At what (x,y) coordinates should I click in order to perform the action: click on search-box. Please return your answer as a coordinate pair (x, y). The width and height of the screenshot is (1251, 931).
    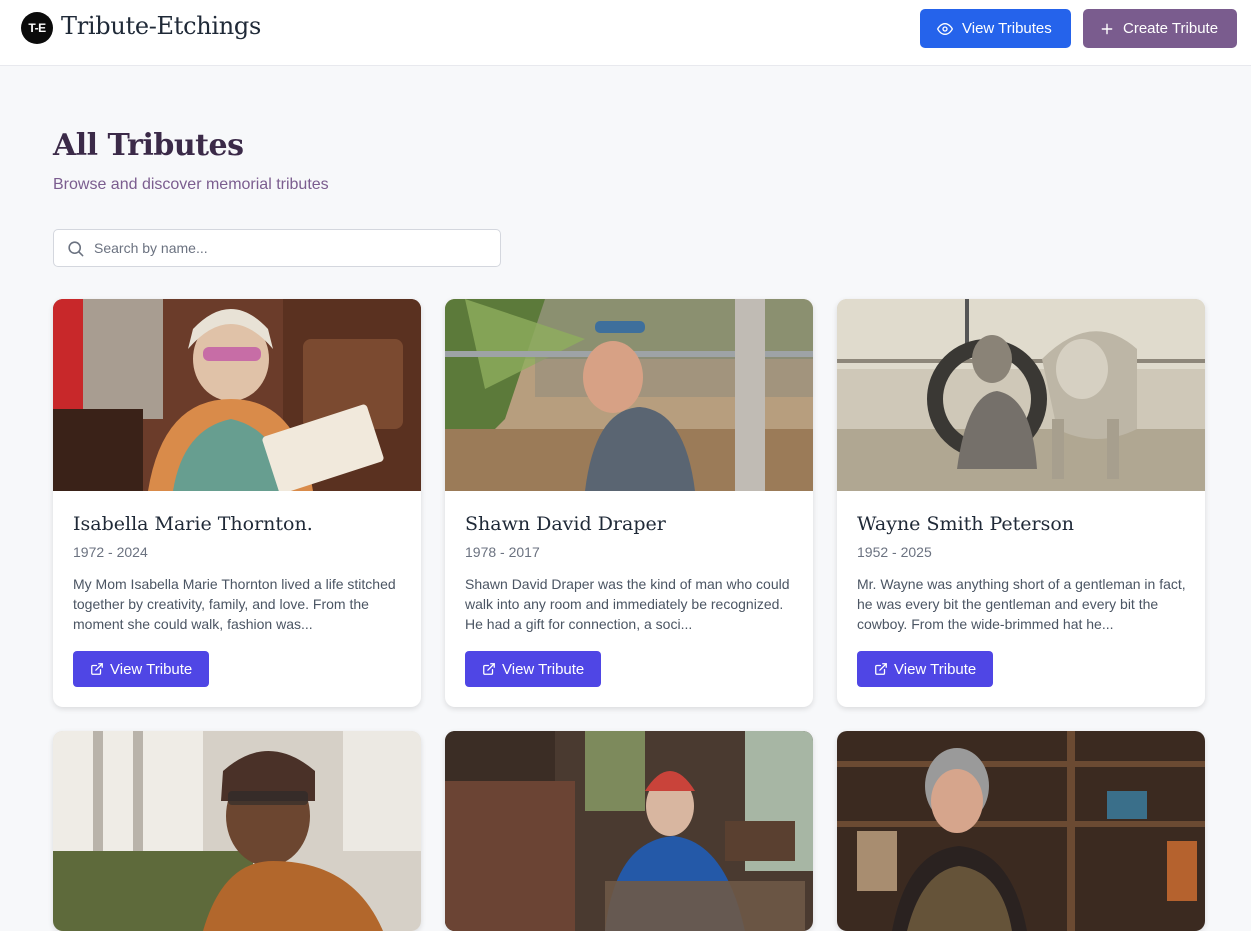
    Looking at the image, I should click on (277, 248).